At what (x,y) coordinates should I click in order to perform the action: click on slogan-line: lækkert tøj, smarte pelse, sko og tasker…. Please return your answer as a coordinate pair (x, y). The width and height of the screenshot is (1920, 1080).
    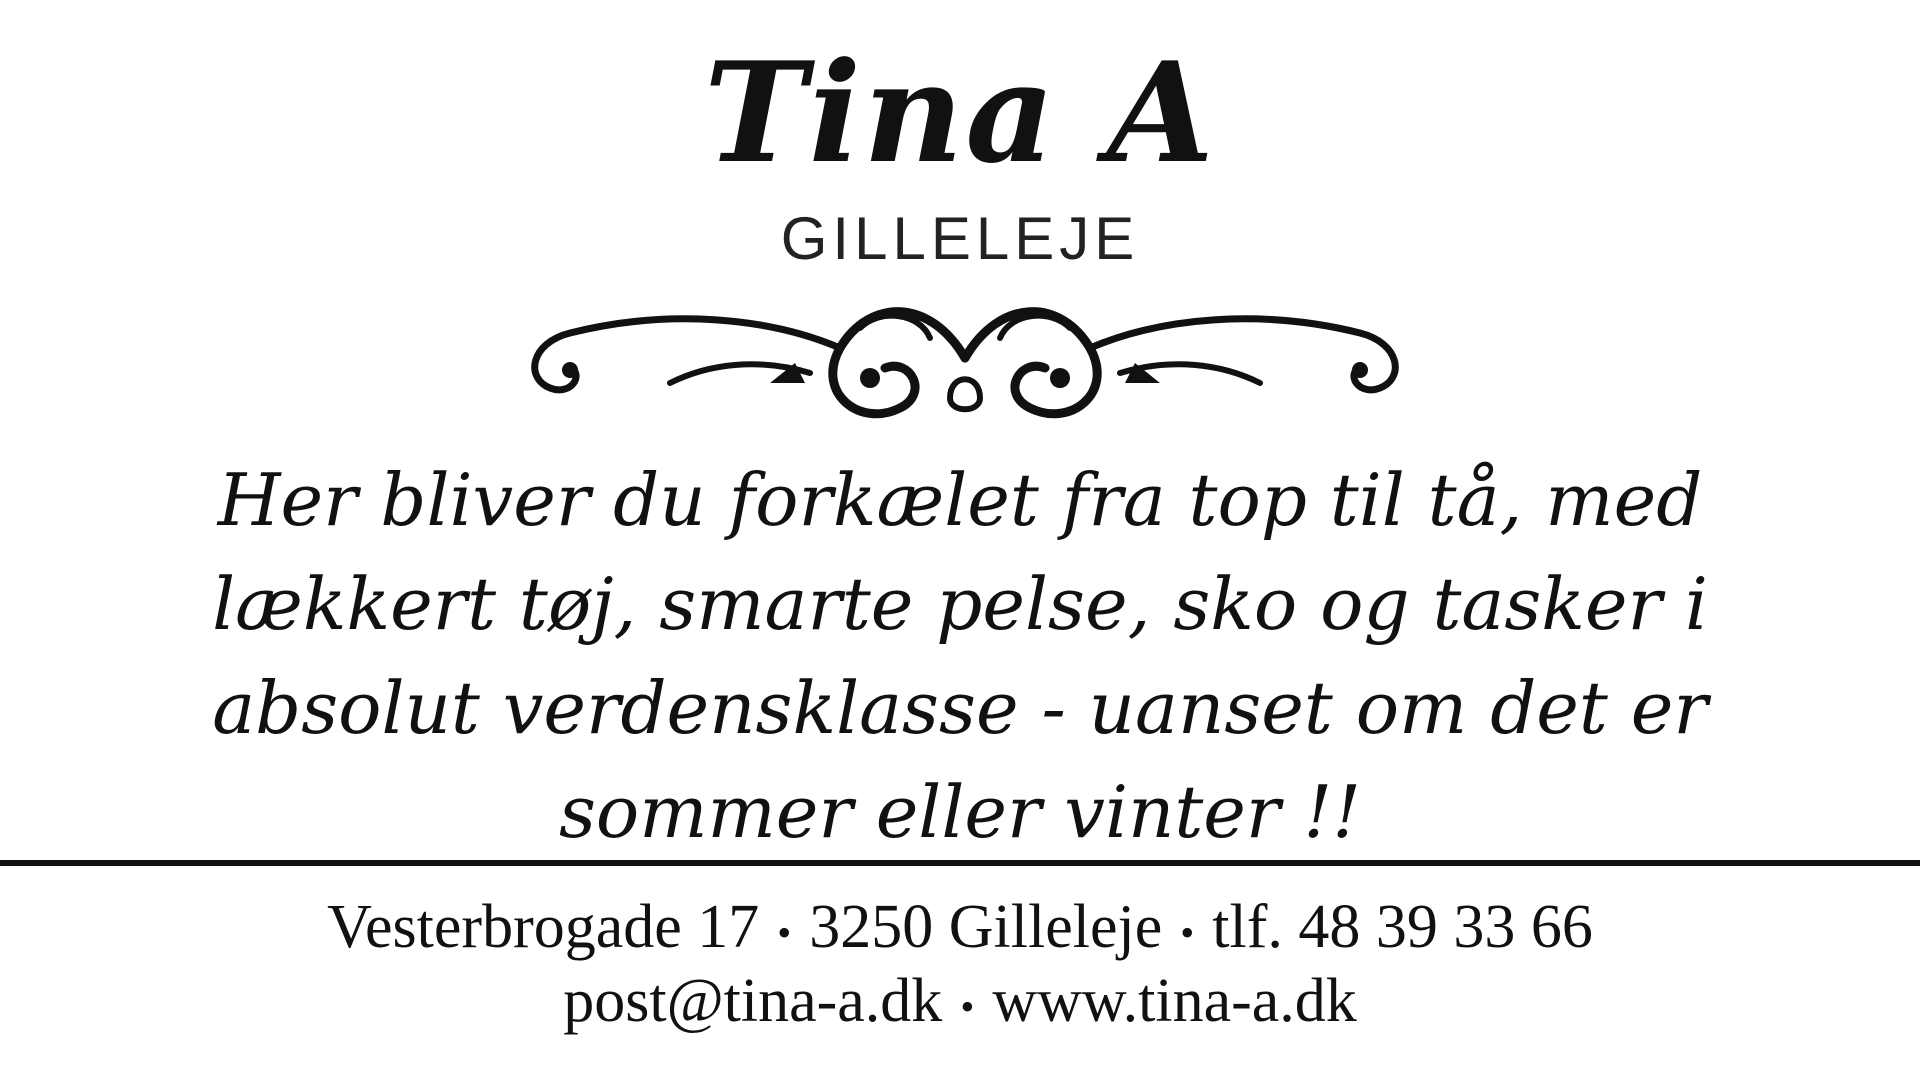
    Looking at the image, I should click on (960, 604).